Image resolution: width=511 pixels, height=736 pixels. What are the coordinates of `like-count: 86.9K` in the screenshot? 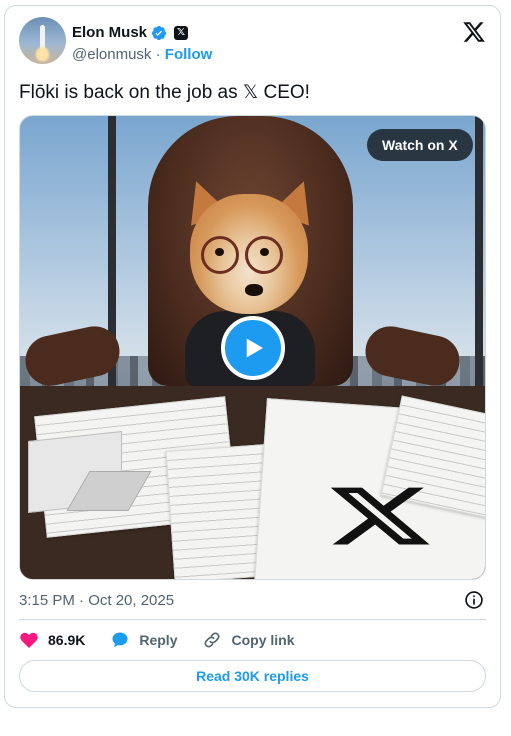 It's located at (67, 640).